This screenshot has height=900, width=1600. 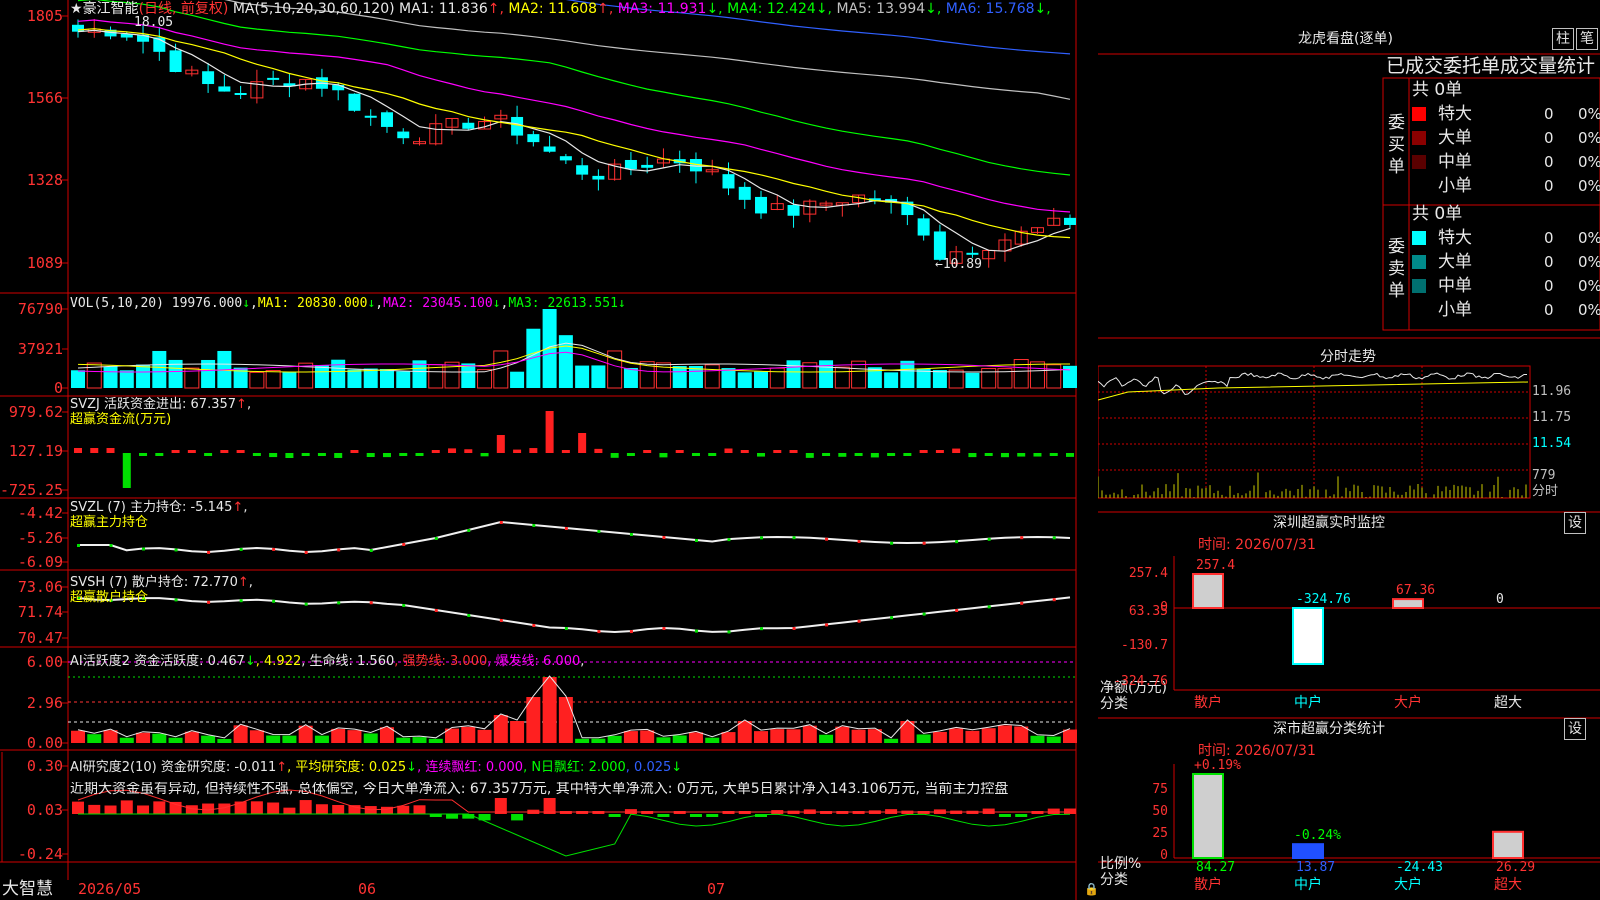 What do you see at coordinates (1575, 523) in the screenshot?
I see `sz-monitor-settings-button: 设` at bounding box center [1575, 523].